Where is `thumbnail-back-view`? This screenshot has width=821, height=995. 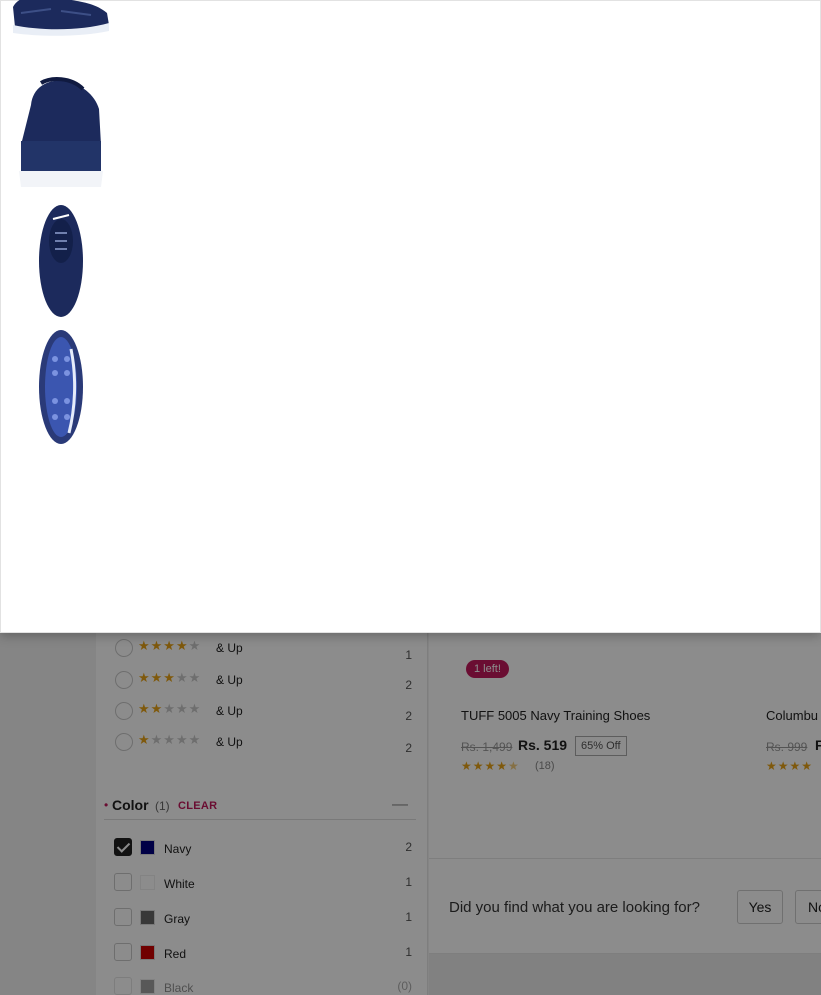 thumbnail-back-view is located at coordinates (61, 133).